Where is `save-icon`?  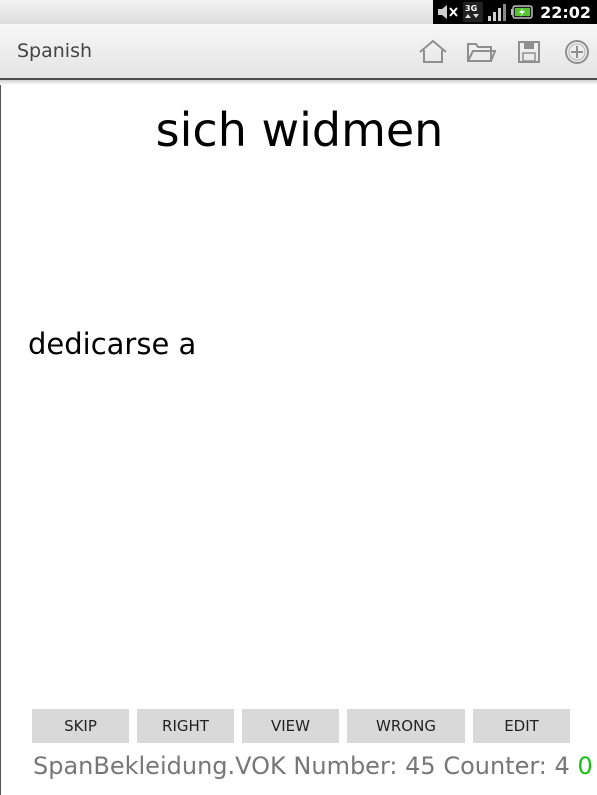
save-icon is located at coordinates (529, 52).